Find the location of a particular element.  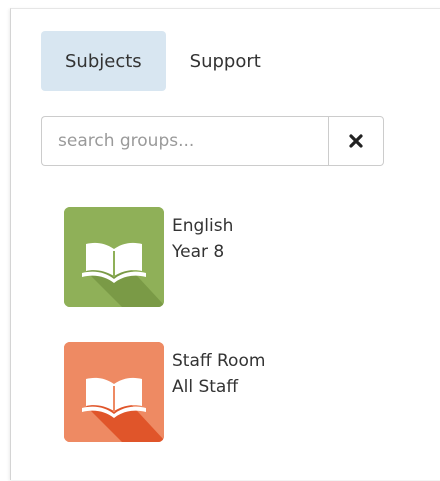

tab-subjects: Subjects is located at coordinates (103, 61).